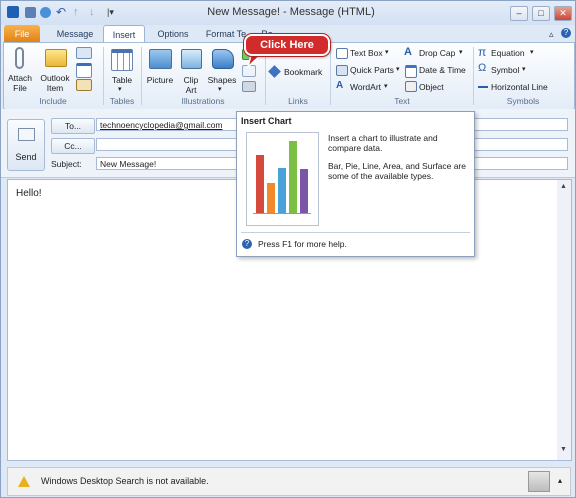 This screenshot has width=576, height=498. What do you see at coordinates (482, 68) in the screenshot?
I see `symbol-icon: Ω` at bounding box center [482, 68].